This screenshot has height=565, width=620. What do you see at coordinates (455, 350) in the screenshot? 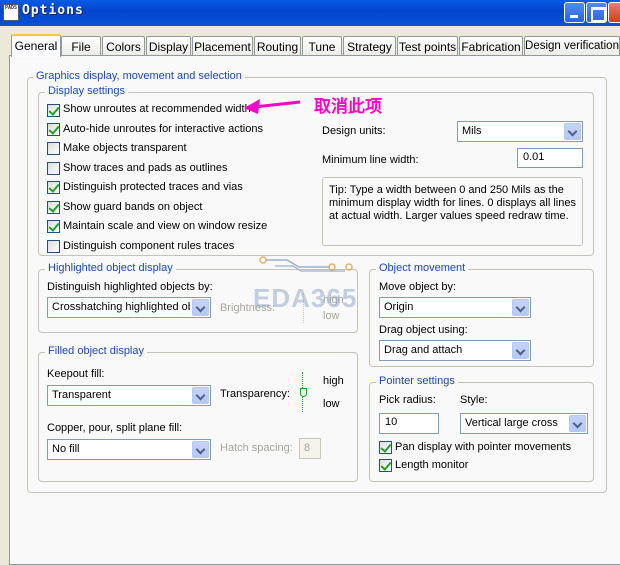
I see `drag-object-select: Drag and attach` at bounding box center [455, 350].